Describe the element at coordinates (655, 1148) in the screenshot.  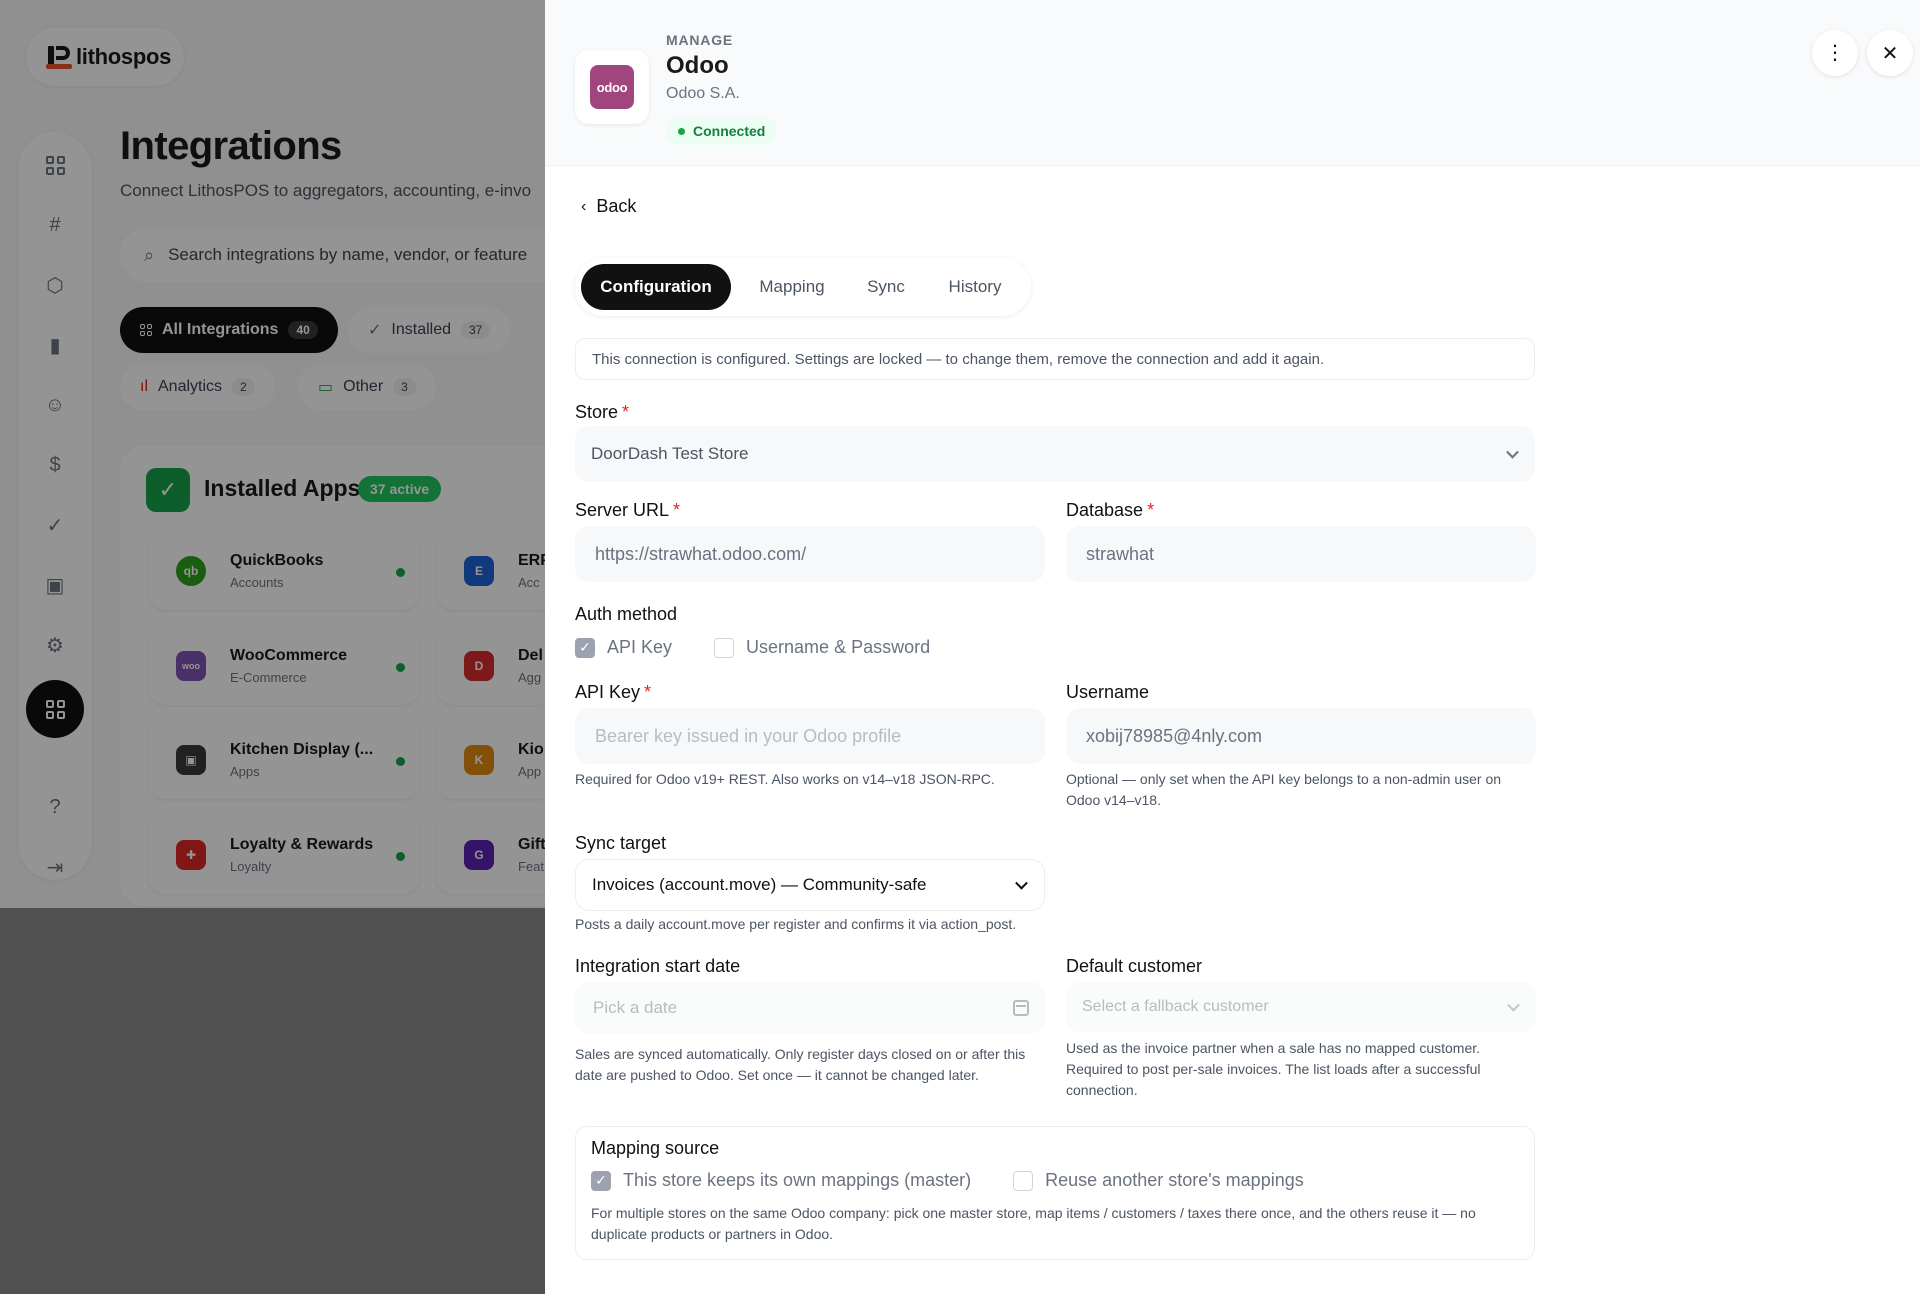
I see `mapping-source-label: Mapping source` at that location.